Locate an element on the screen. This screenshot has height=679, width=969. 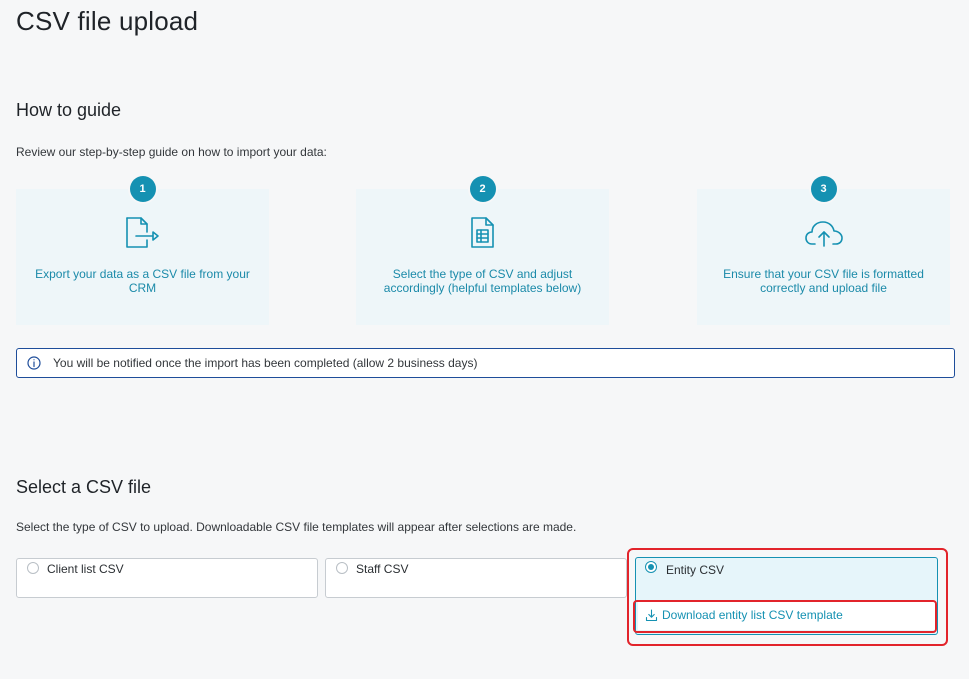
radio-entity-csv is located at coordinates (651, 567).